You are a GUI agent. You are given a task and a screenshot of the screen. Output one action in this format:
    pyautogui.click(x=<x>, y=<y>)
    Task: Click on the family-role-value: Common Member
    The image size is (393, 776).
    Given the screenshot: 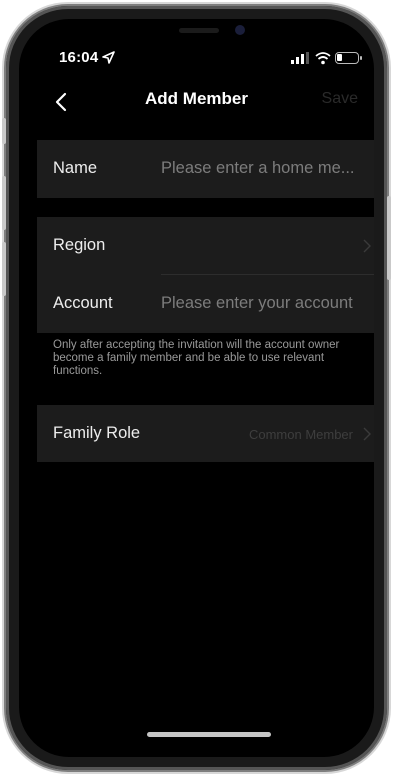 What is the action you would take?
    pyautogui.click(x=300, y=434)
    